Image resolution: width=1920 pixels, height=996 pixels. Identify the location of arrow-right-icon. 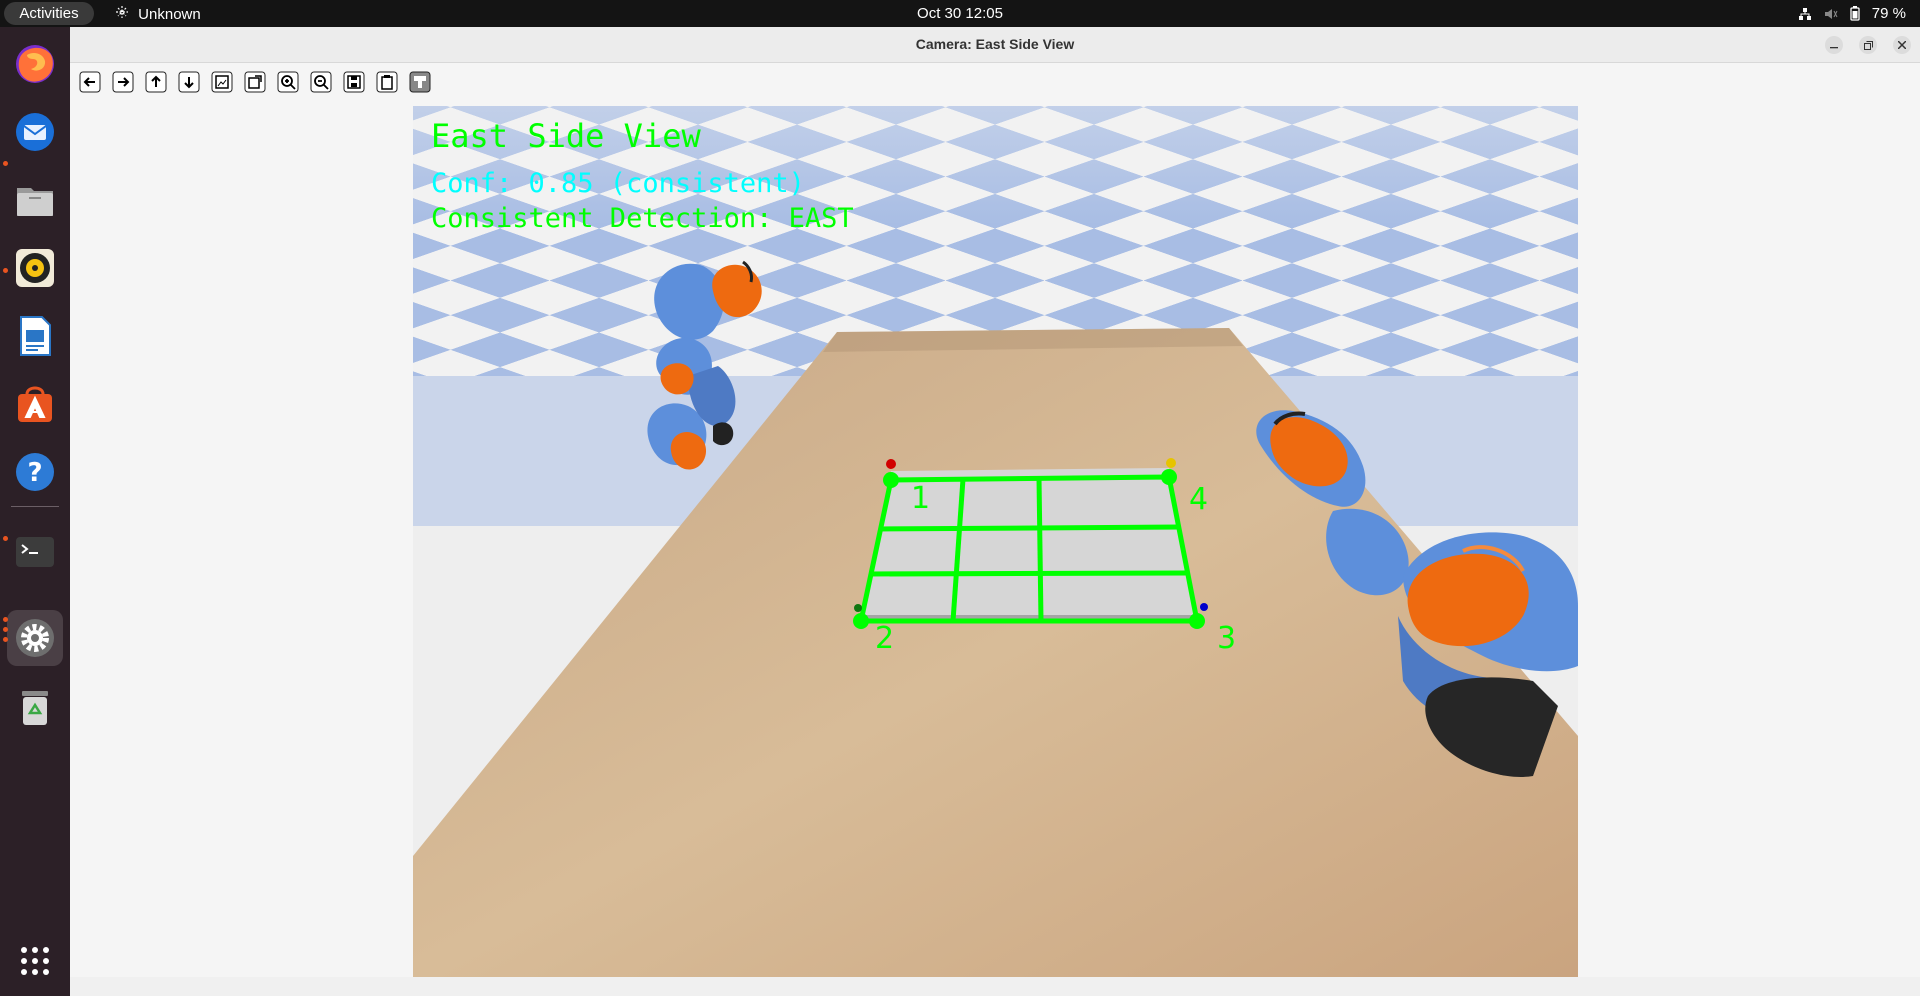
(123, 82).